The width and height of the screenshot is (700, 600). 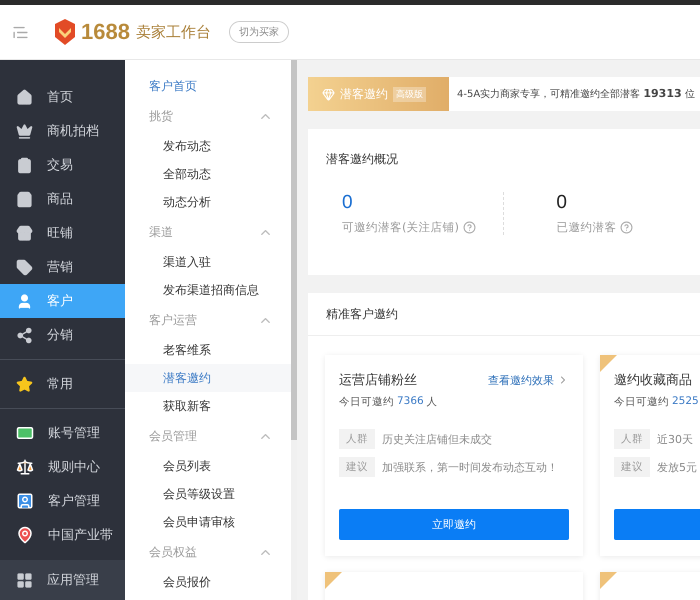 What do you see at coordinates (208, 378) in the screenshot?
I see `submenu-item: 潜客邀约` at bounding box center [208, 378].